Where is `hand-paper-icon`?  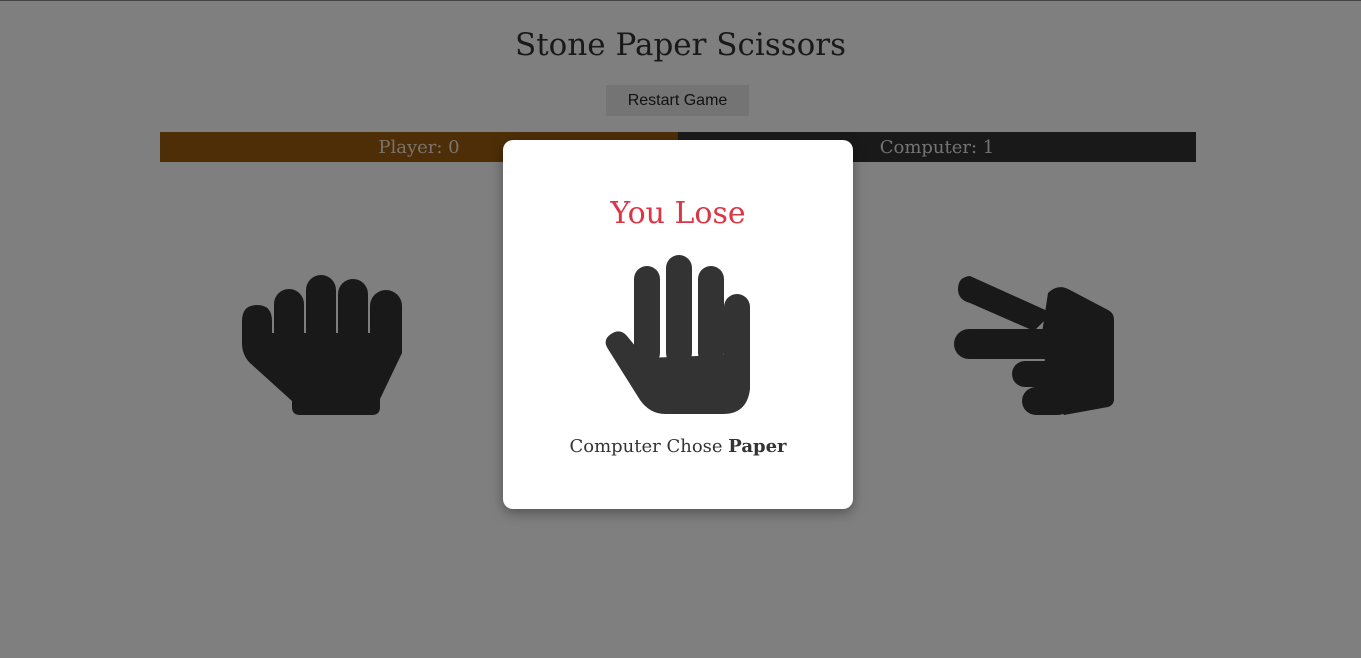
hand-paper-icon is located at coordinates (678, 337).